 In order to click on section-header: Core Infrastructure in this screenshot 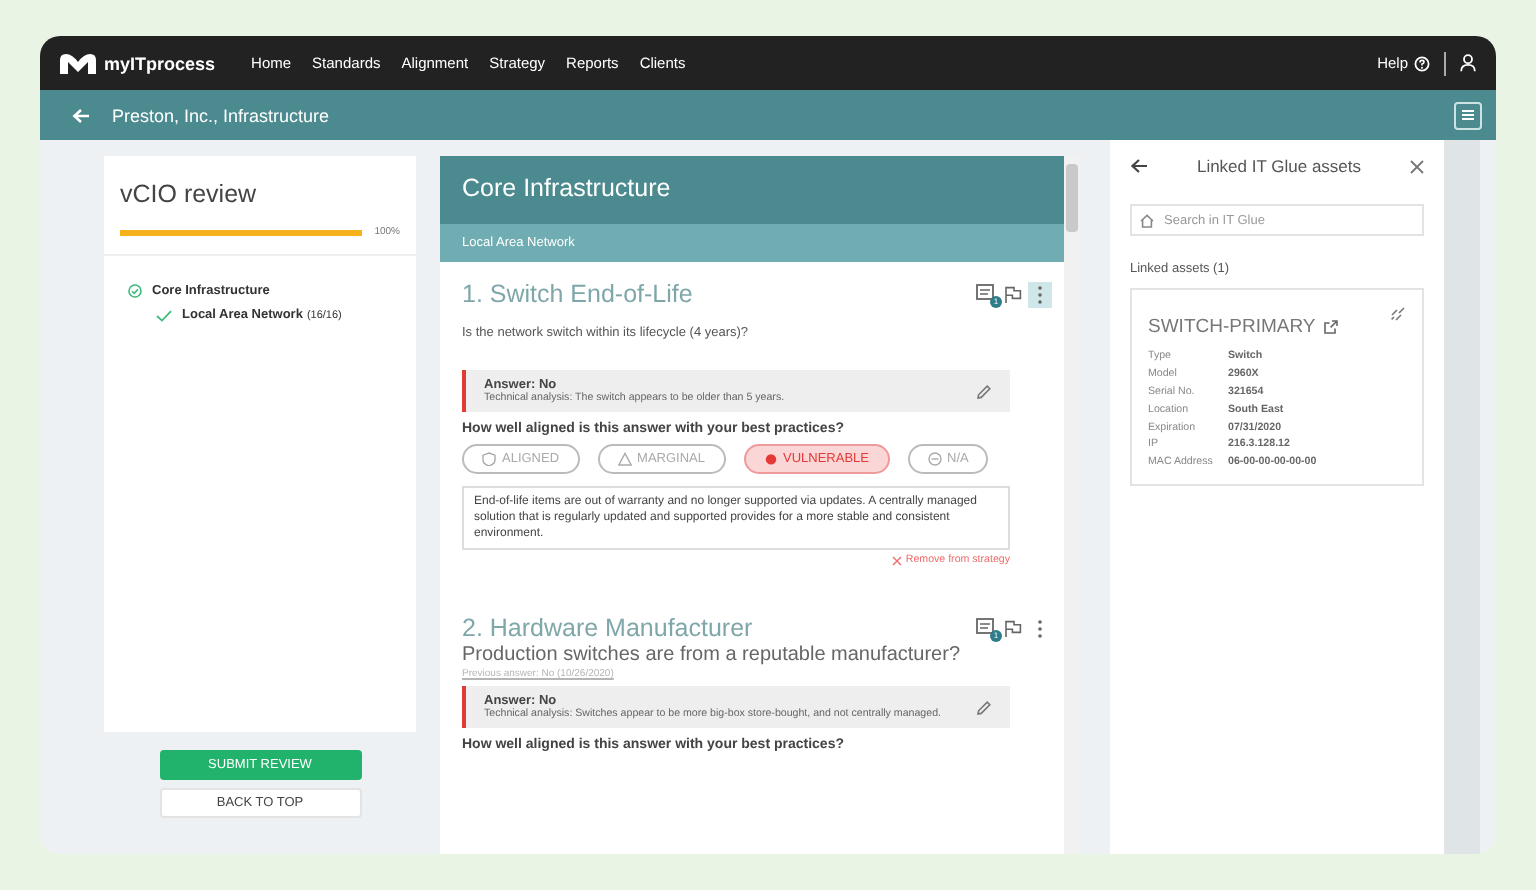, I will do `click(752, 190)`.